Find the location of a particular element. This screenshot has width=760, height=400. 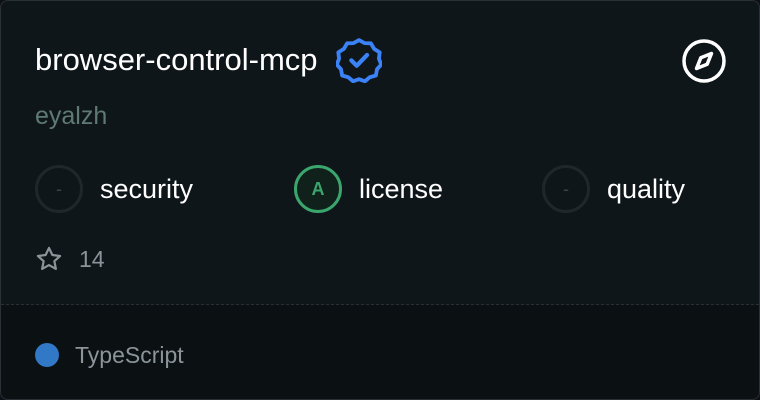

quality-grade-badge: - is located at coordinates (566, 189).